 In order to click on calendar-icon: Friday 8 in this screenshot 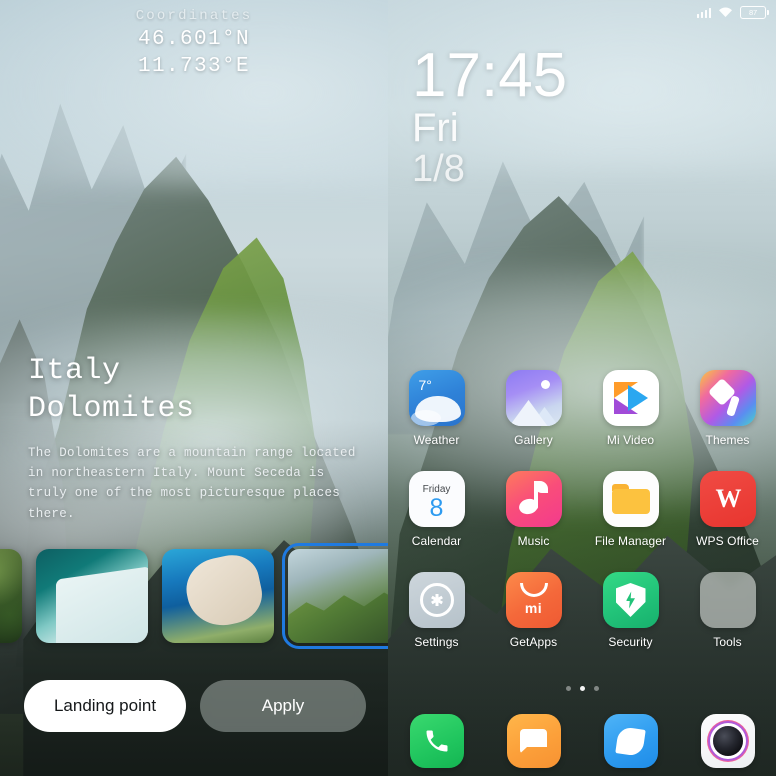, I will do `click(436, 499)`.